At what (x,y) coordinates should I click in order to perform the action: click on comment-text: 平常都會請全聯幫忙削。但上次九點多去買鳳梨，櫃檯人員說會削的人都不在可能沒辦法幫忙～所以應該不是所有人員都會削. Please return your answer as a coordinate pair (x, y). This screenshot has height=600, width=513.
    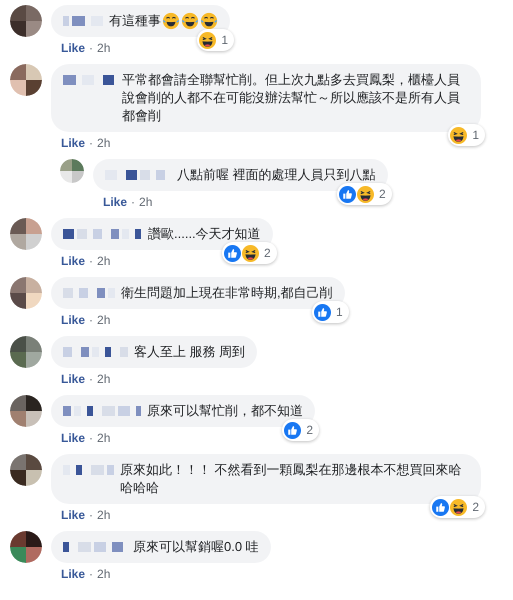
    Looking at the image, I should click on (291, 98).